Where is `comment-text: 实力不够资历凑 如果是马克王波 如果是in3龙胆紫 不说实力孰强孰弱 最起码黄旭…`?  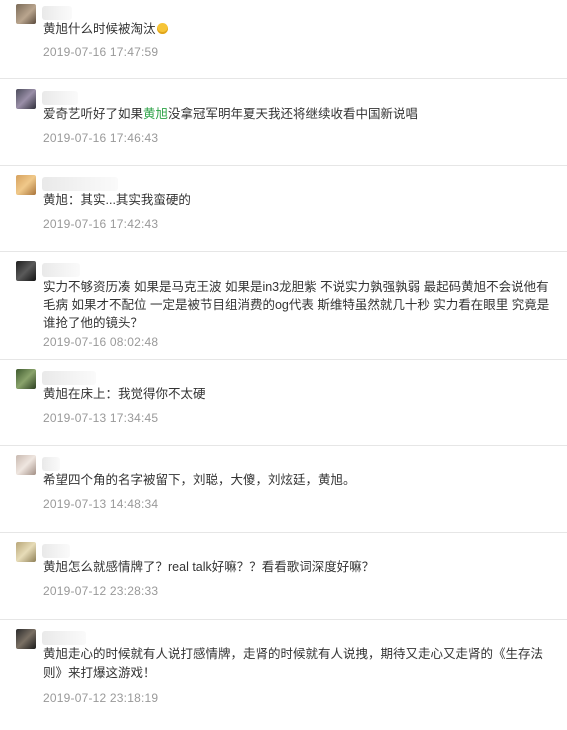
comment-text: 实力不够资历凑 如果是马克王波 如果是in3龙胆紫 不说实力孰强孰弱 最起码黄旭… is located at coordinates (296, 305).